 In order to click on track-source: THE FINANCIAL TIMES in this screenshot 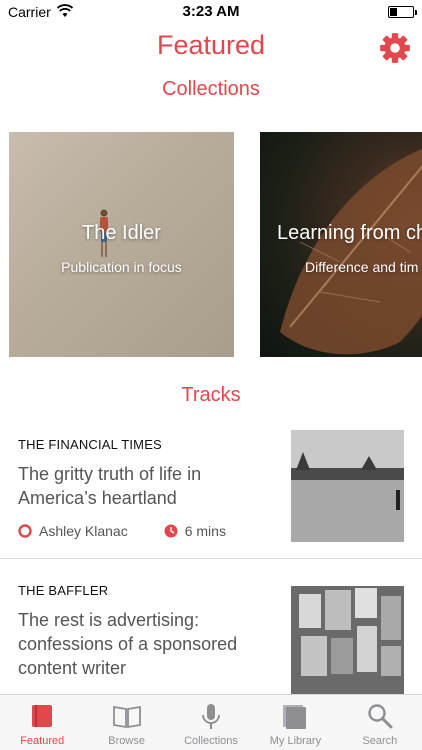, I will do `click(90, 444)`.